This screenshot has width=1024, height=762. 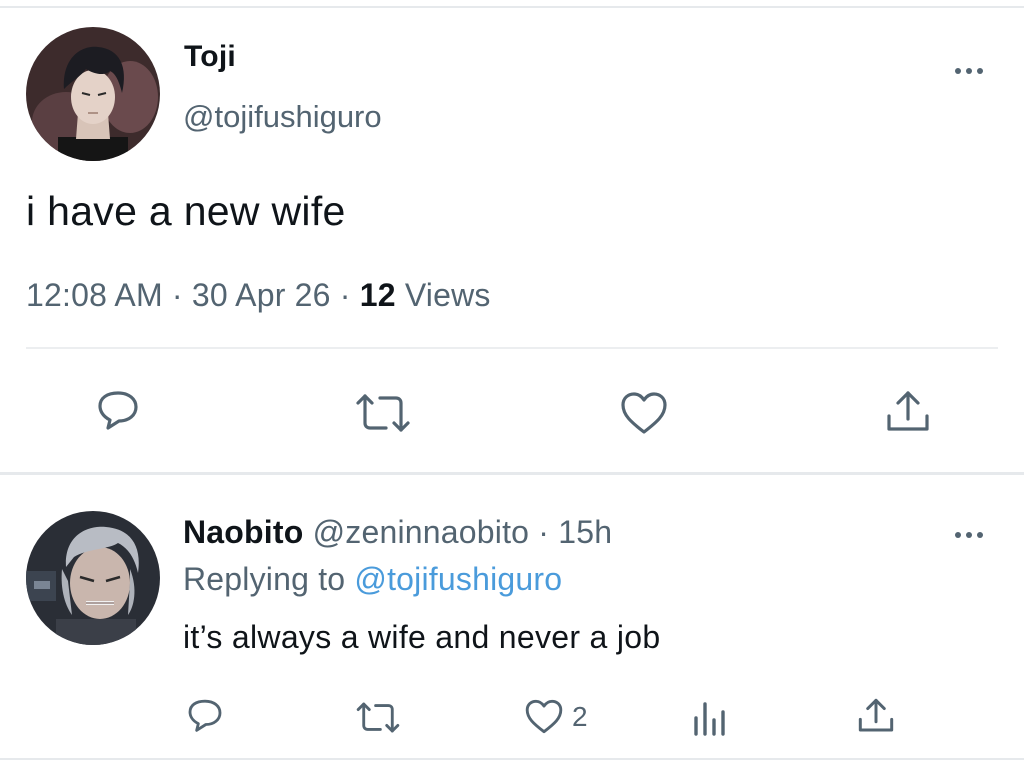 What do you see at coordinates (421, 532) in the screenshot?
I see `reply-author-handle: @zeninnaobito` at bounding box center [421, 532].